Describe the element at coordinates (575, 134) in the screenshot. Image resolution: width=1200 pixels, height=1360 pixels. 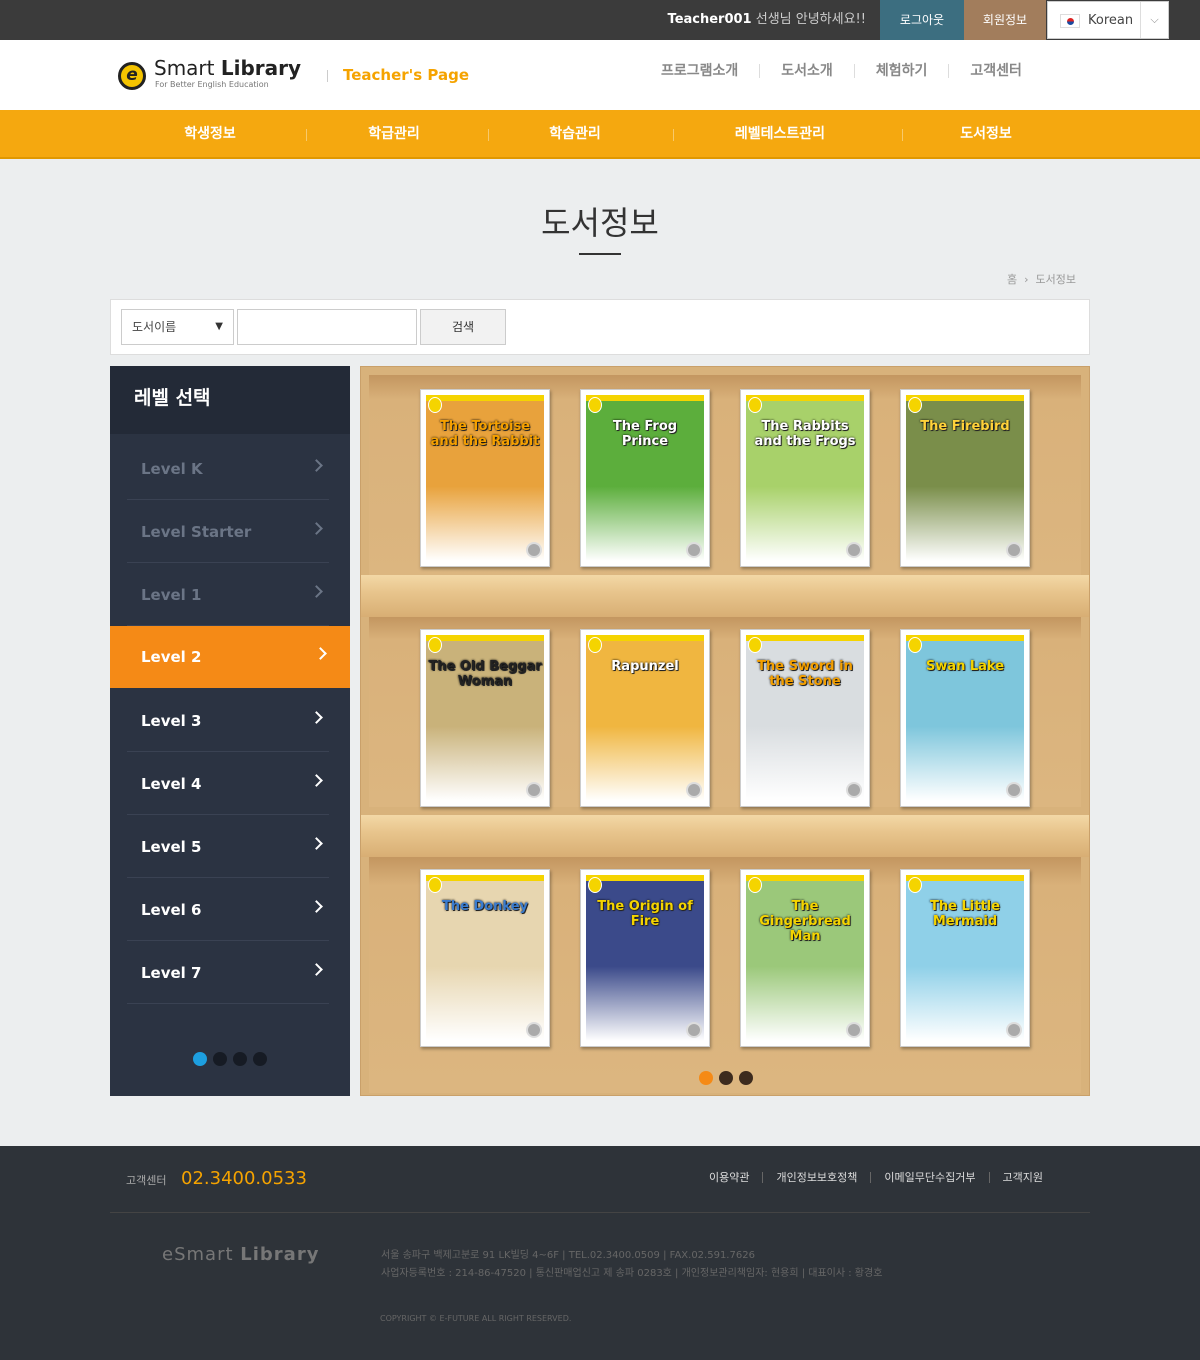
I see `mnav-study-manage: 학습관리` at that location.